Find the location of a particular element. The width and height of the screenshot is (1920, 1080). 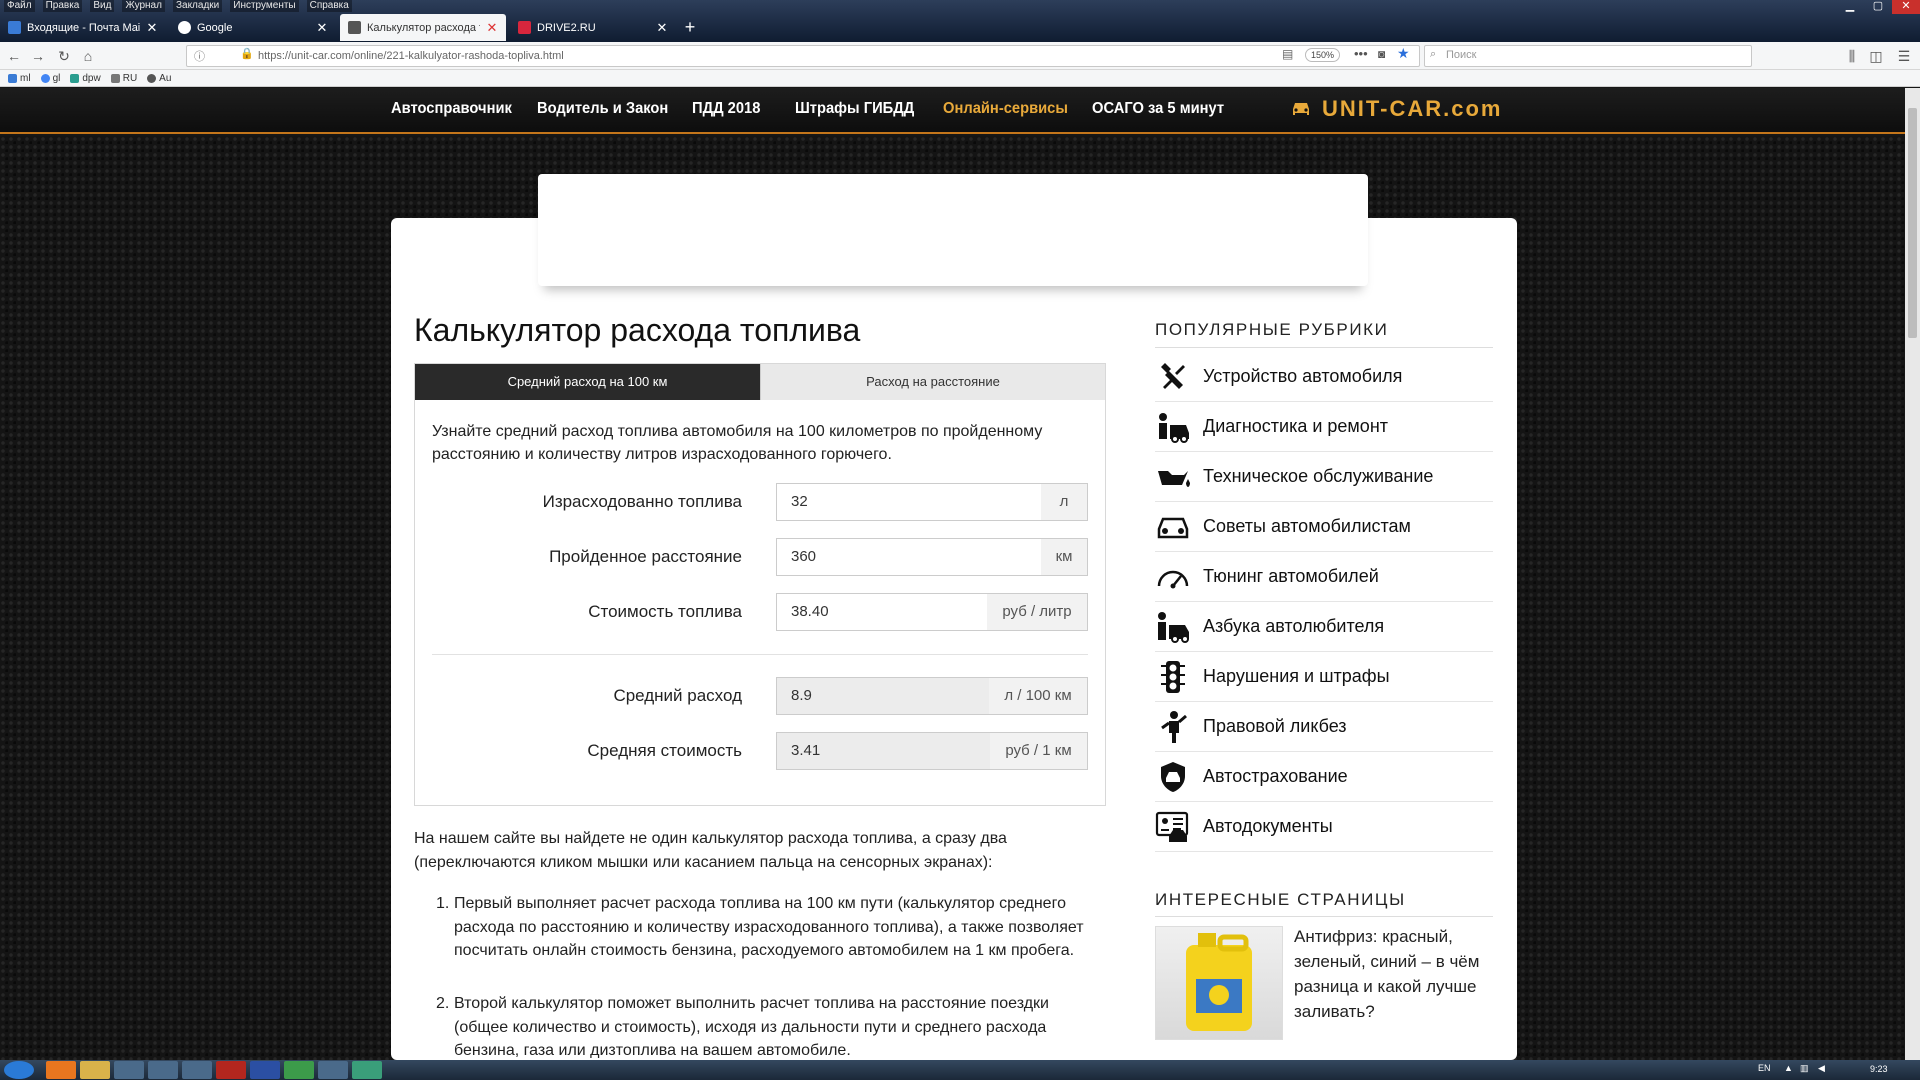

fuel-used-input: 32 is located at coordinates (909, 502).